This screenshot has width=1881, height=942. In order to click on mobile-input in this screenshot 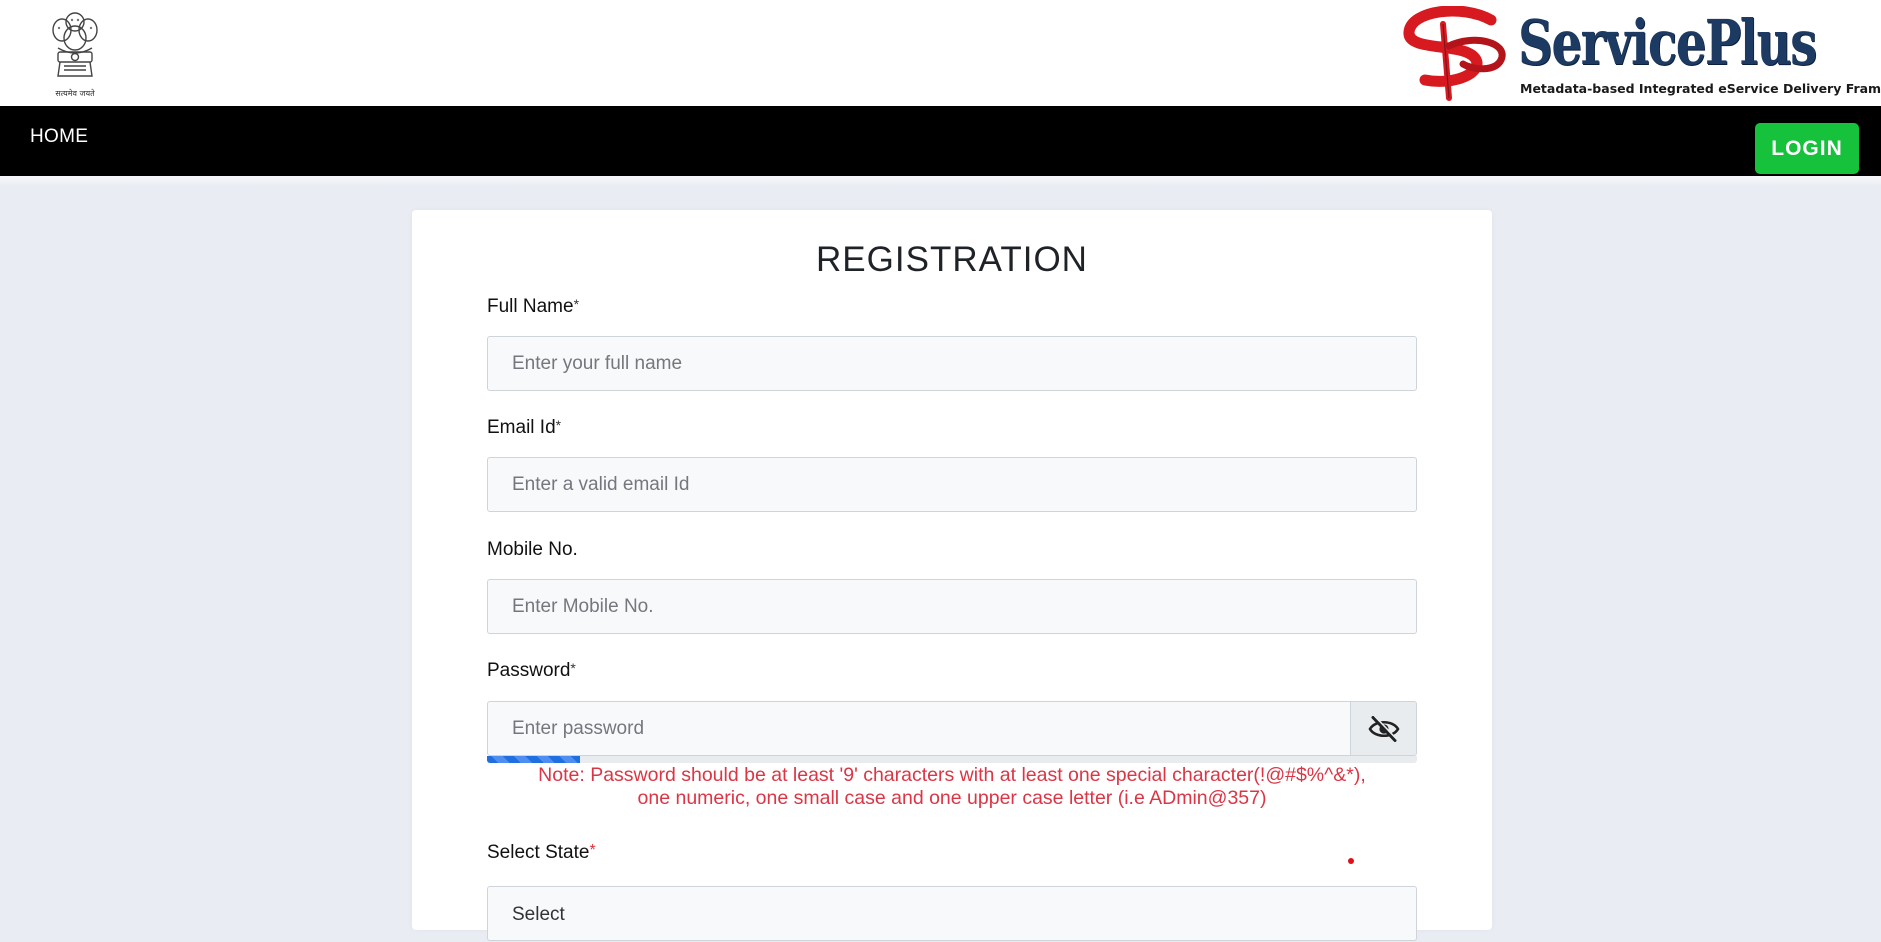, I will do `click(952, 606)`.